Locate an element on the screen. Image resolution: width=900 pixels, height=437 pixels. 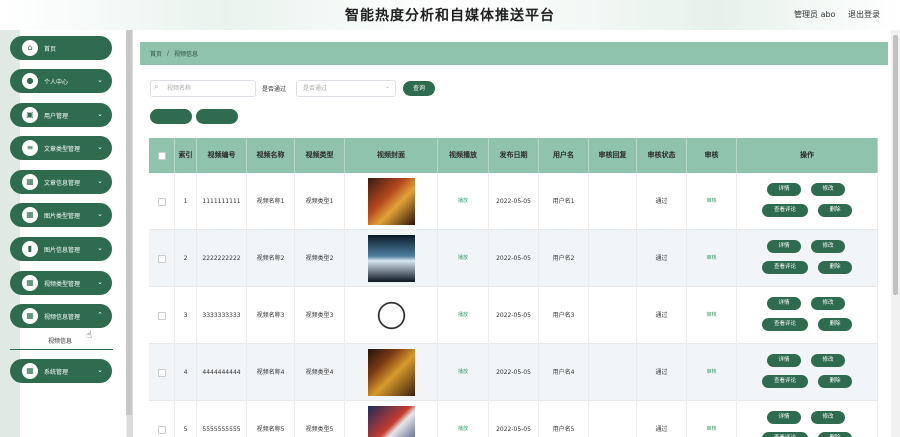
sidebar-item-images: ▮ 图片信息管理 ⌄ is located at coordinates (61, 249).